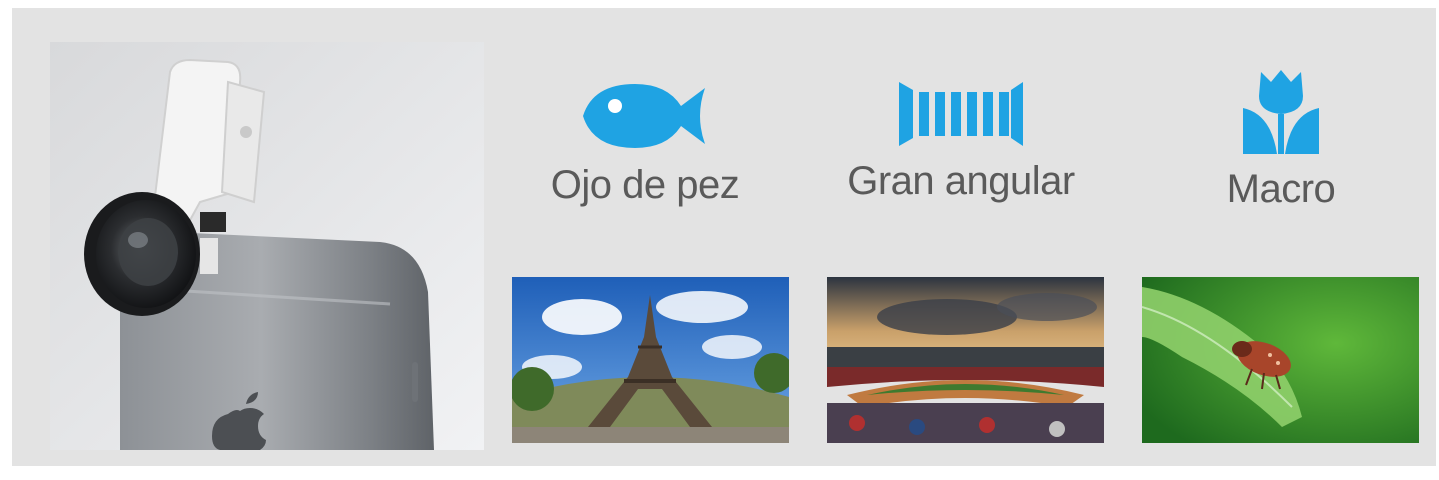 The width and height of the screenshot is (1439, 480). Describe the element at coordinates (961, 181) in the screenshot. I see `wide-angle-label: Gran angular` at that location.